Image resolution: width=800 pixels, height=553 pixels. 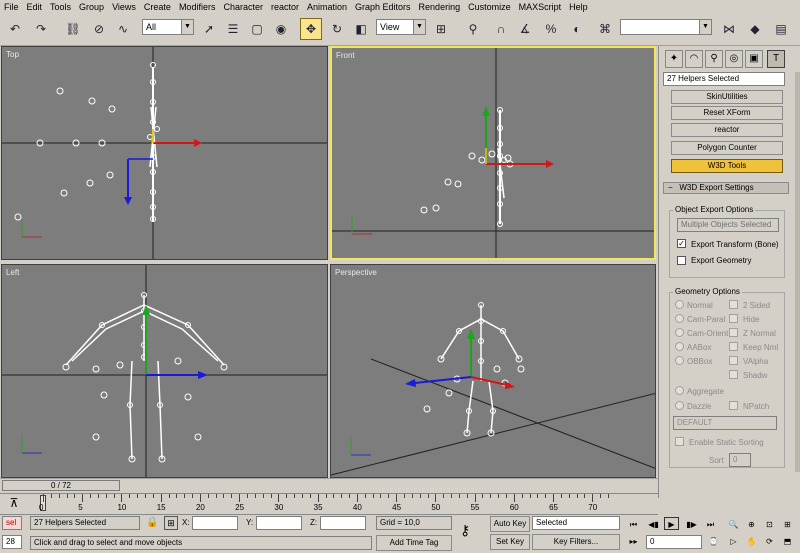 I want to click on dazzle-radio, so click(x=679, y=405).